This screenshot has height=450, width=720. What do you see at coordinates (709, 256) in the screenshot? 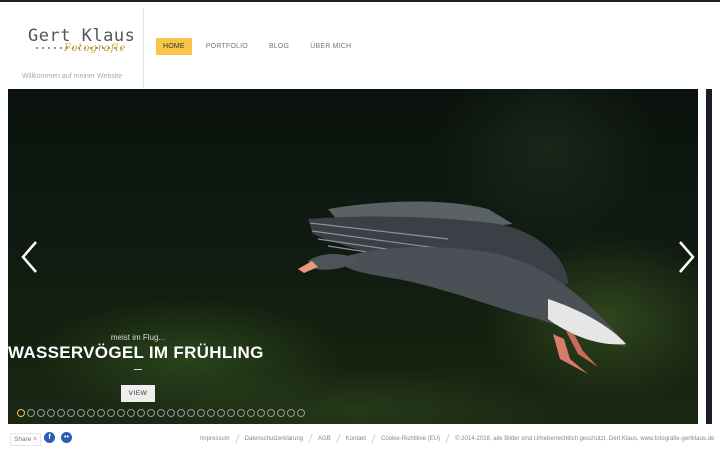
I see `slider-edge` at bounding box center [709, 256].